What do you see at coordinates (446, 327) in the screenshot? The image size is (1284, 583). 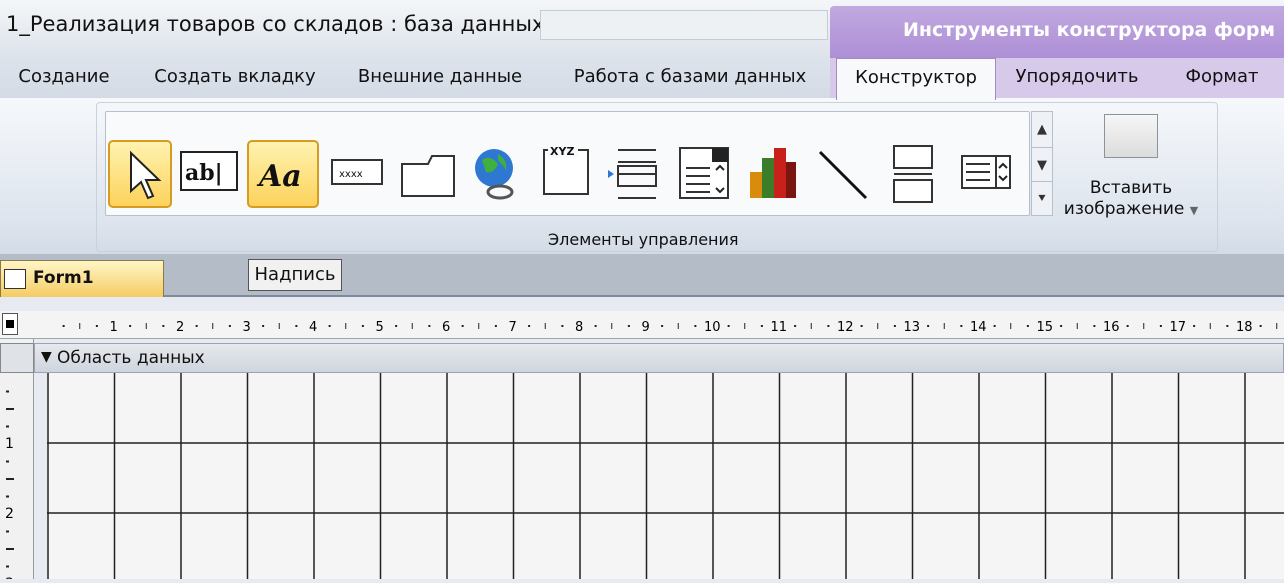 I see `ruler-number: 6` at bounding box center [446, 327].